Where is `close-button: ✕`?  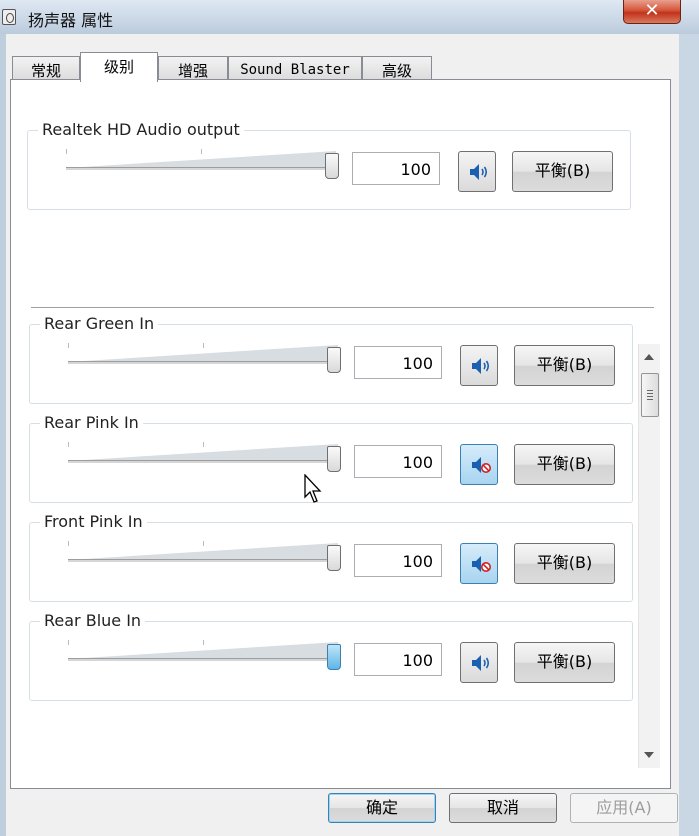 close-button: ✕ is located at coordinates (652, 12).